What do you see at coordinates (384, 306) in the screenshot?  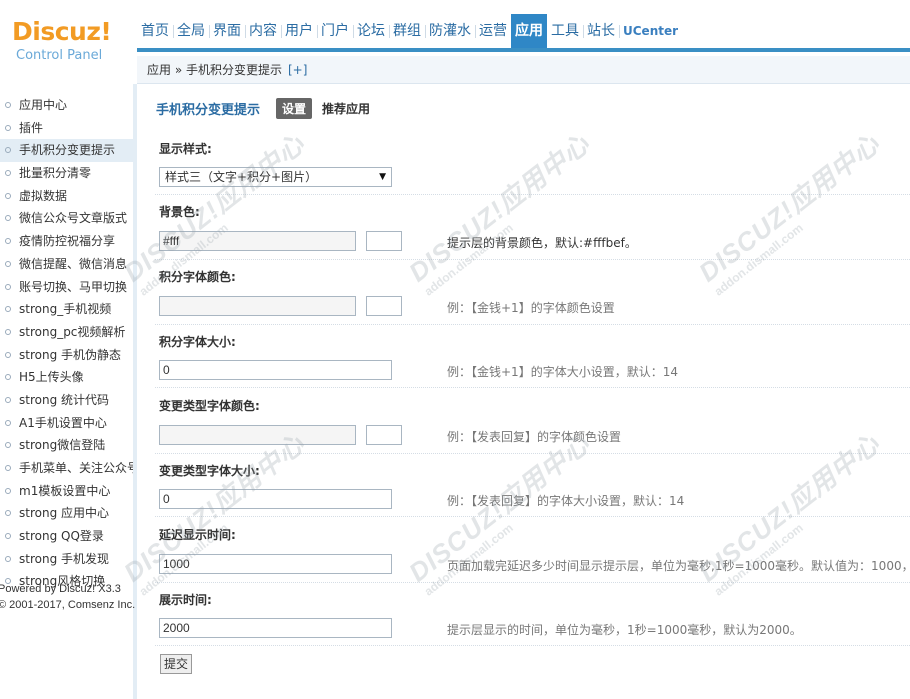 I see `credit-font-color-swatch` at bounding box center [384, 306].